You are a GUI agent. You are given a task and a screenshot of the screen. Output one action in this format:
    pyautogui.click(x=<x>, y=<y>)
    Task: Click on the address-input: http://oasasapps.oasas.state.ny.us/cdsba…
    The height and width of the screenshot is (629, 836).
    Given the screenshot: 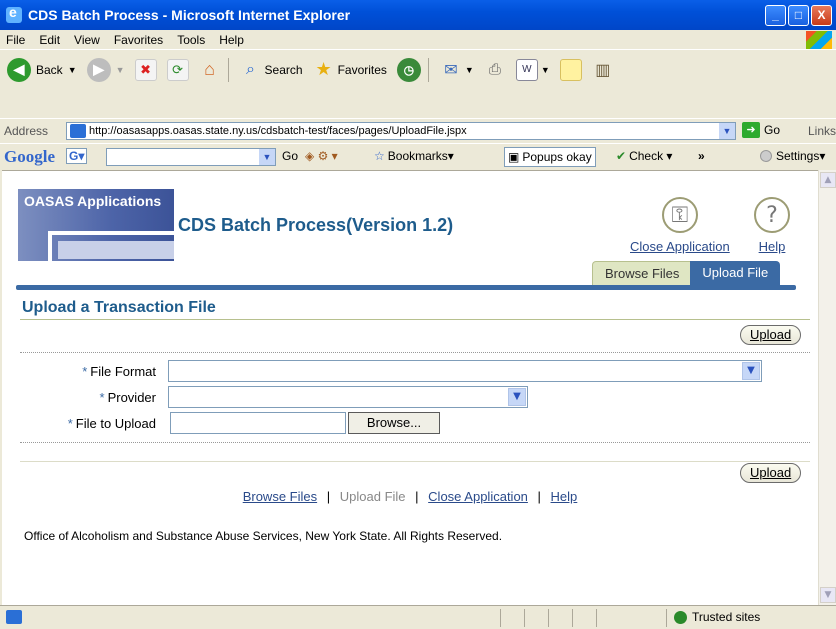 What is the action you would take?
    pyautogui.click(x=401, y=131)
    